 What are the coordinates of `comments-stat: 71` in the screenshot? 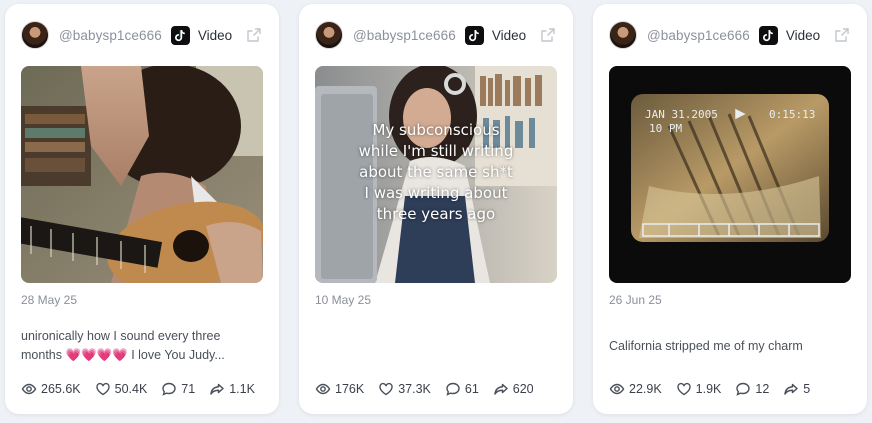 It's located at (178, 389).